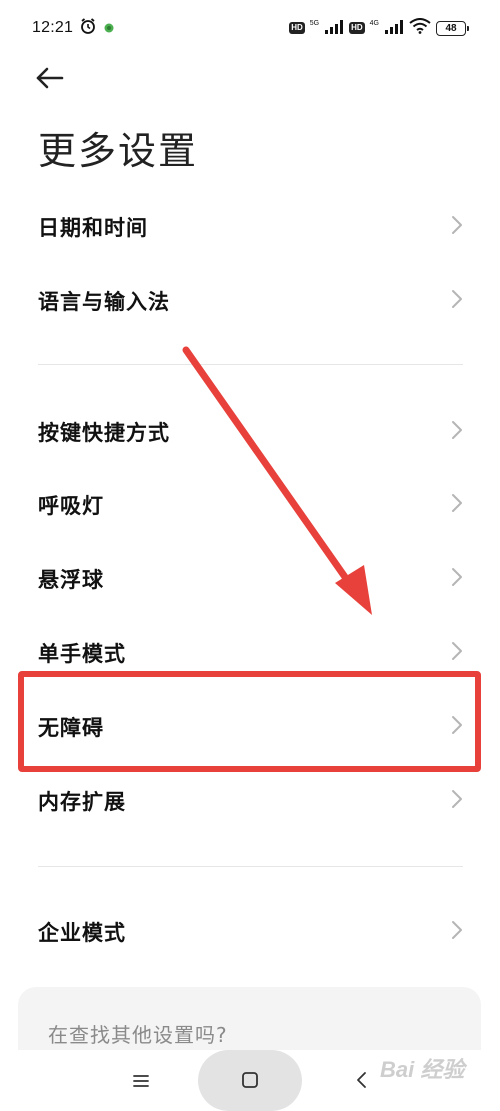 This screenshot has height=1111, width=500. Describe the element at coordinates (49, 80) in the screenshot. I see `arrow-left-icon` at that location.